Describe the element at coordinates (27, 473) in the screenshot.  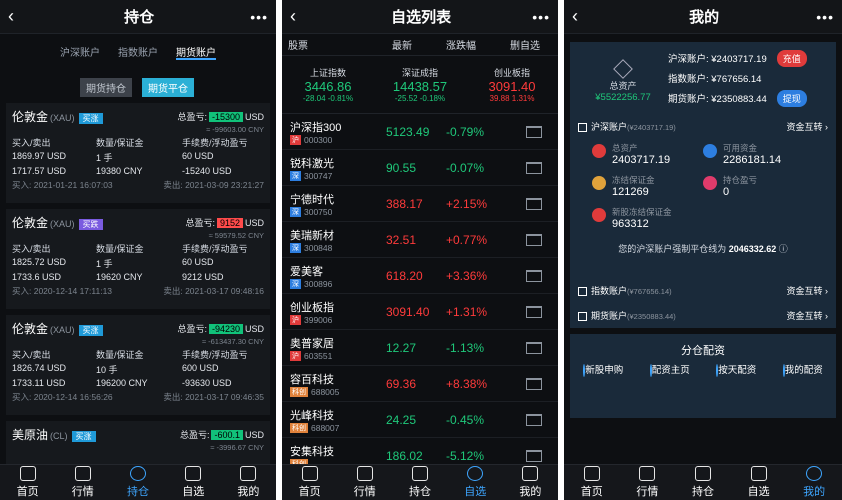
I see `home-icon` at that location.